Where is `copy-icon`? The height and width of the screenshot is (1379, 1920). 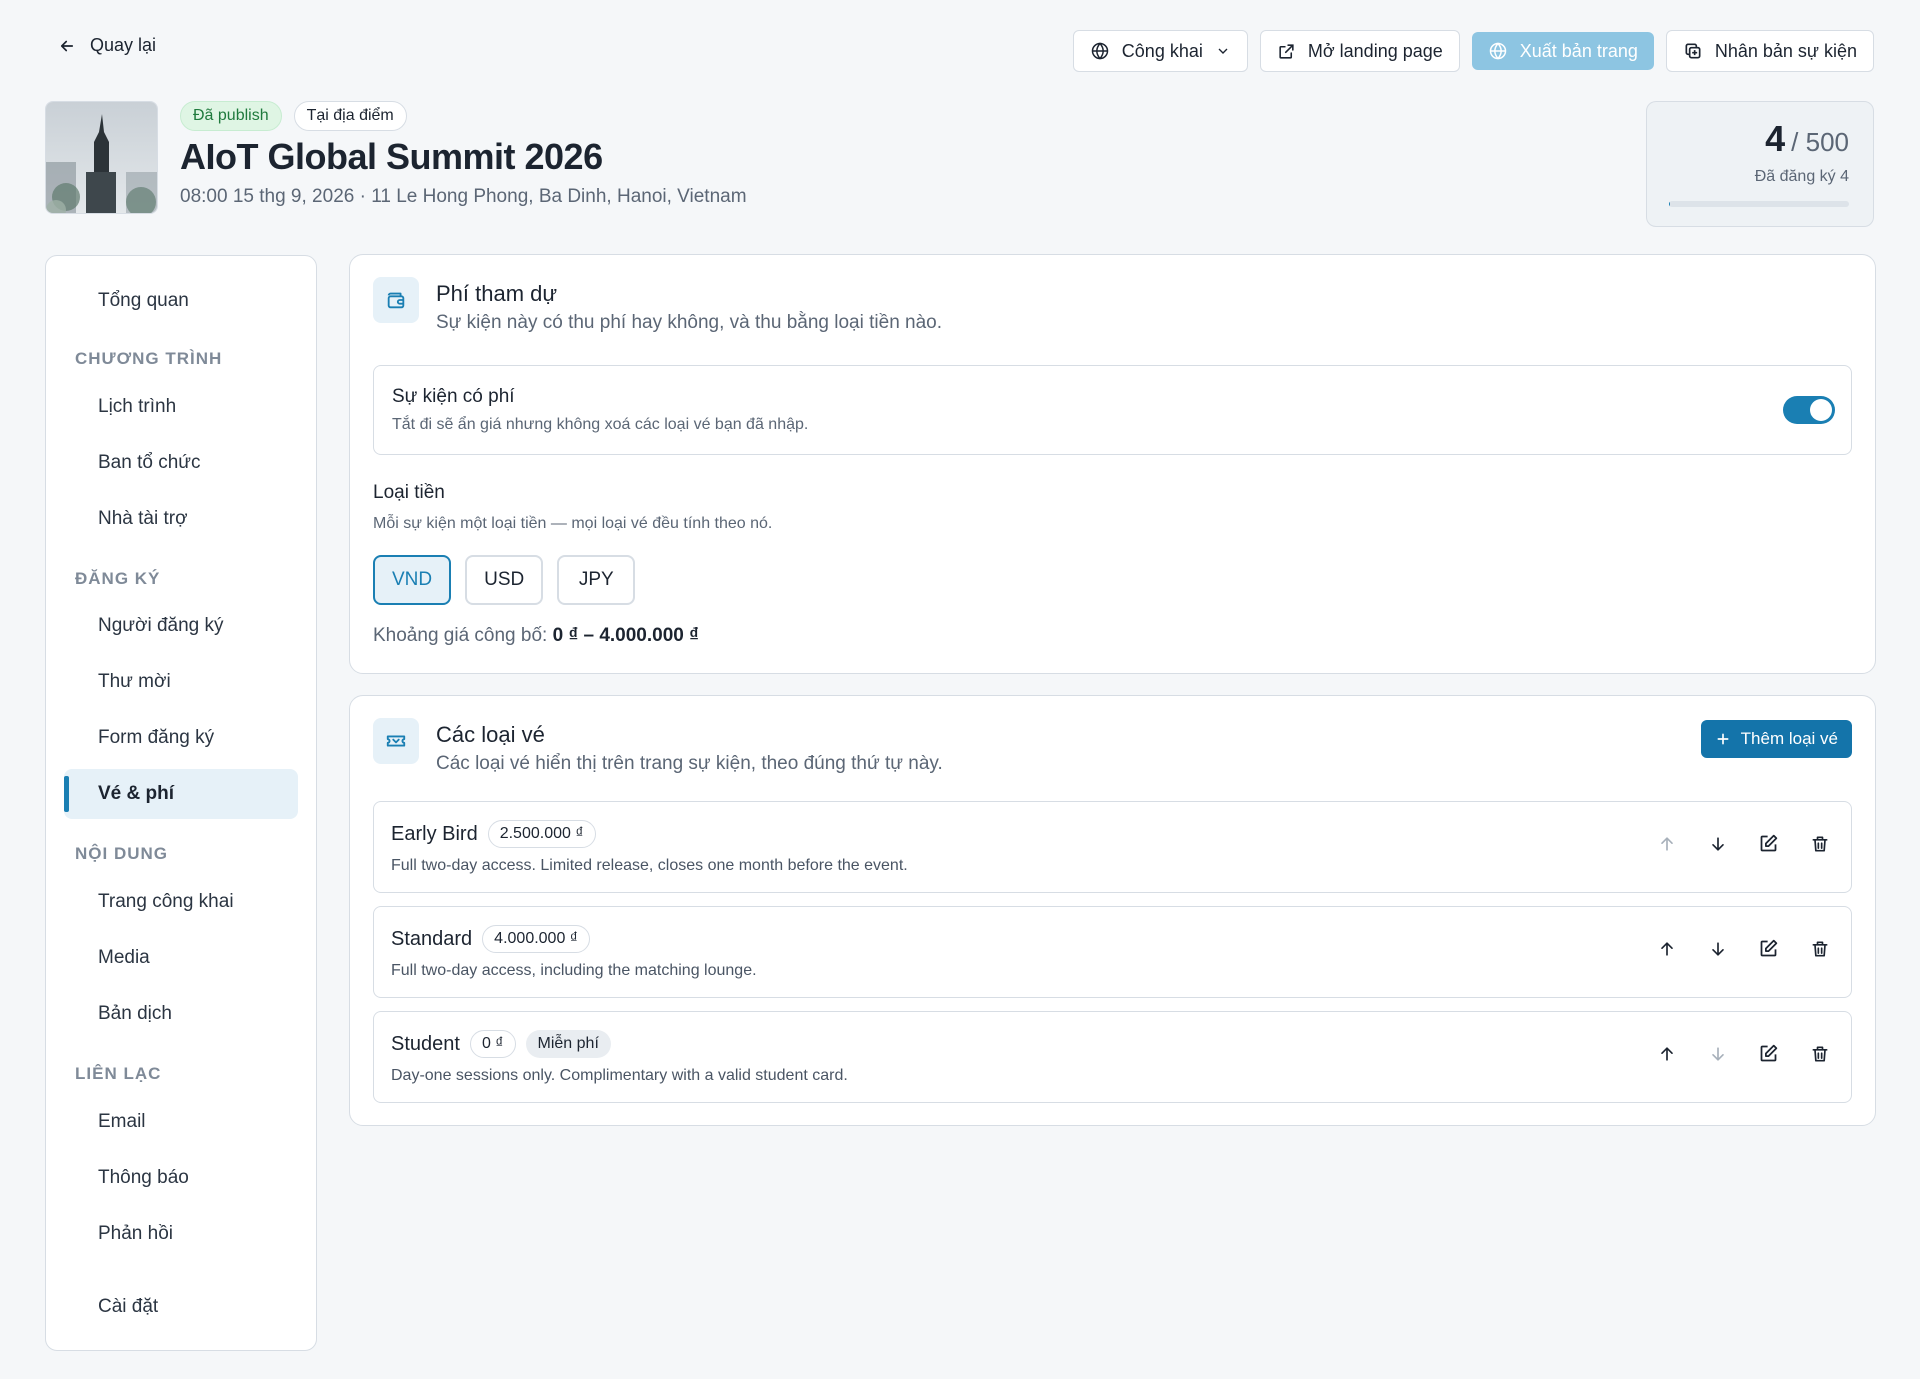 copy-icon is located at coordinates (1693, 51).